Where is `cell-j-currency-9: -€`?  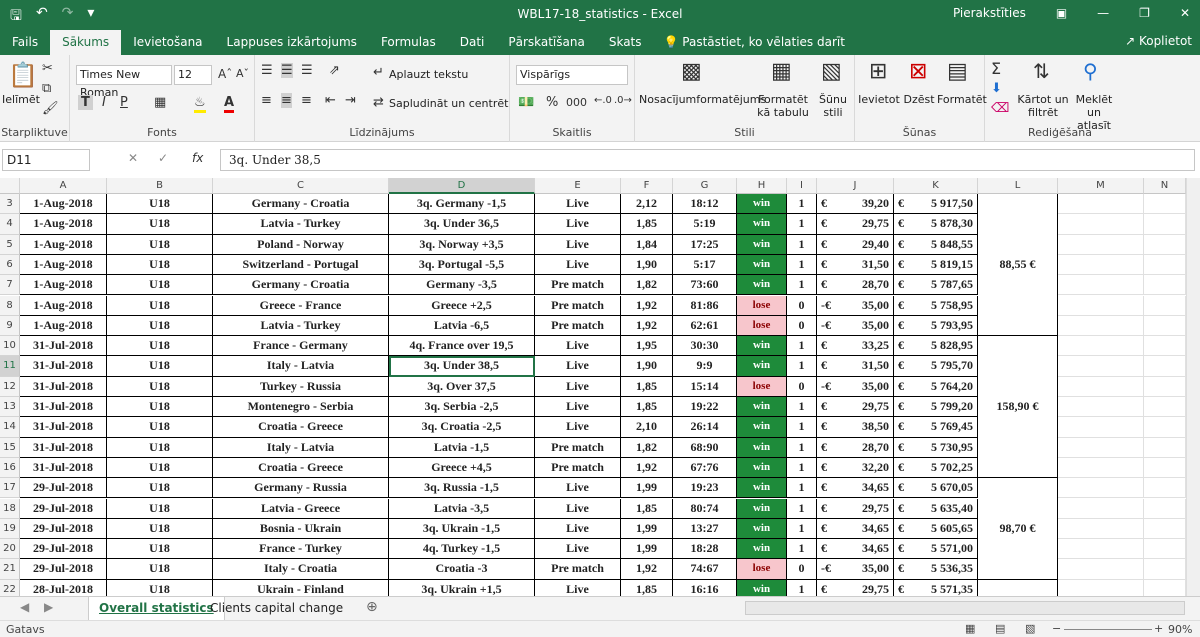
cell-j-currency-9: -€ is located at coordinates (827, 326).